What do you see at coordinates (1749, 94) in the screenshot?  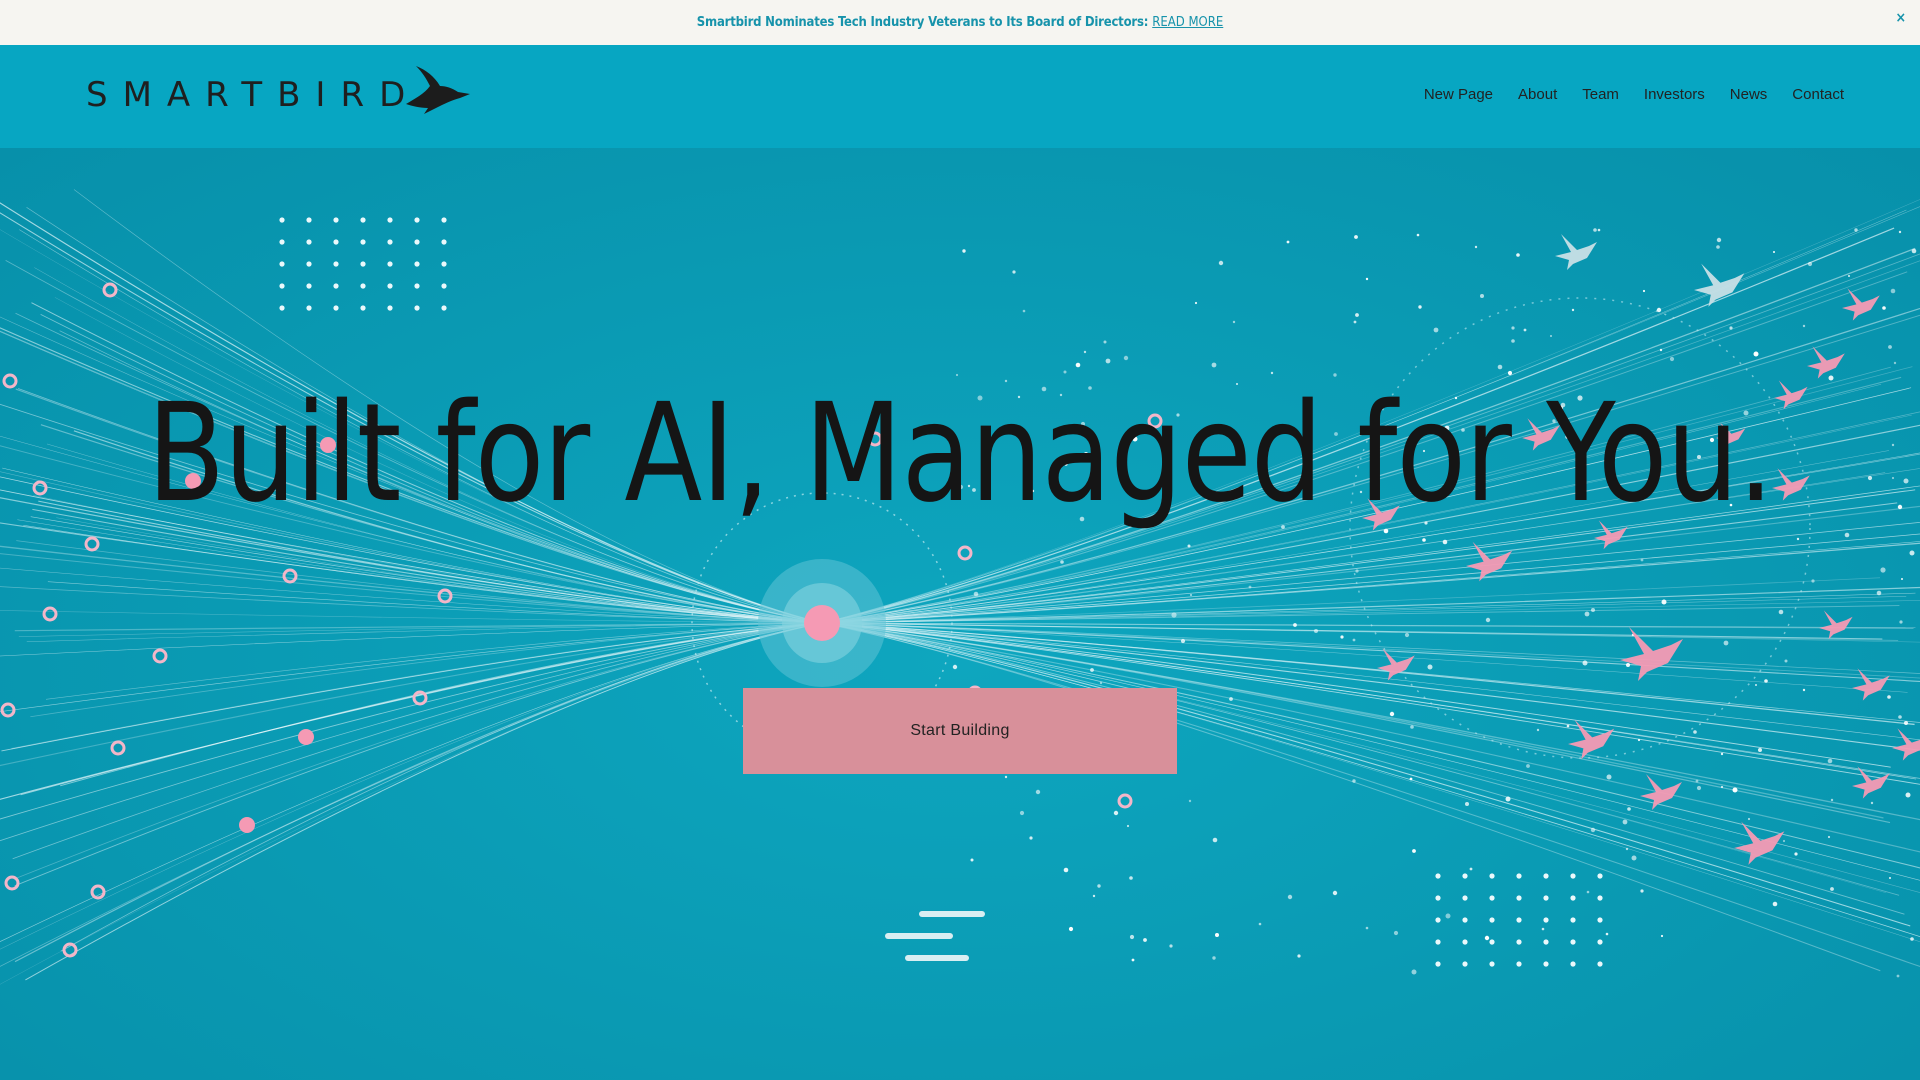 I see `nav-news: News` at bounding box center [1749, 94].